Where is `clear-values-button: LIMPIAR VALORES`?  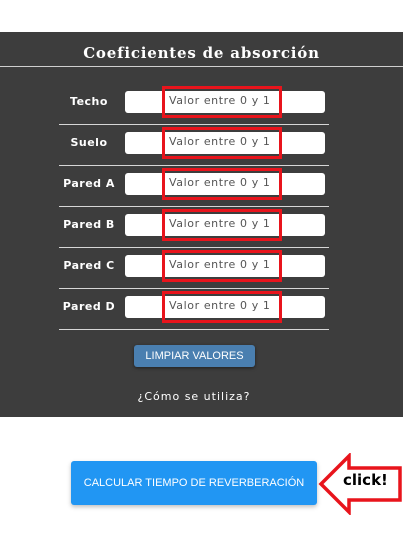
clear-values-button: LIMPIAR VALORES is located at coordinates (194, 356).